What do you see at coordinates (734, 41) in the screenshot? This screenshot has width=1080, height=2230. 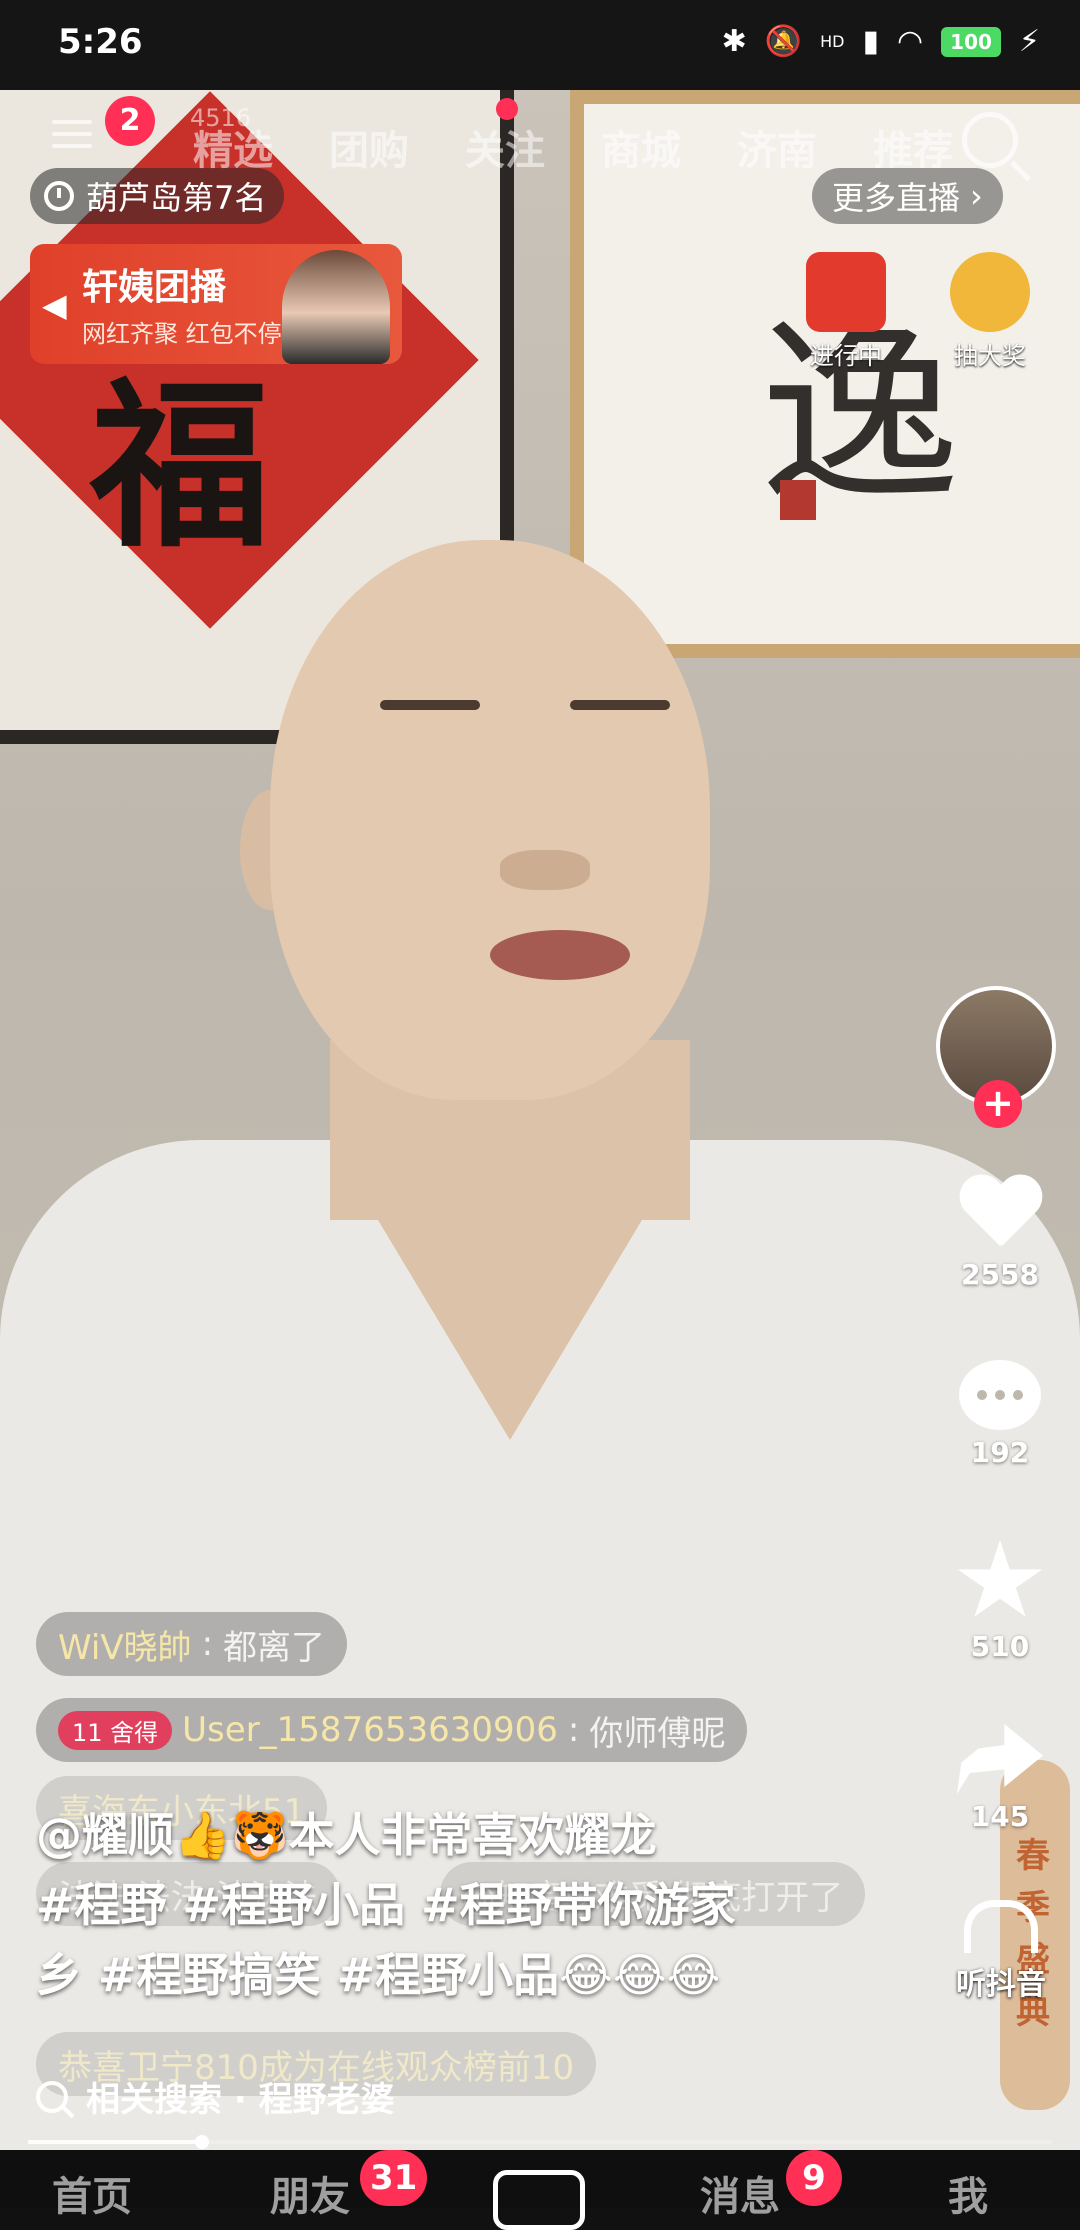 I see `bluetooth-icon: ✱` at bounding box center [734, 41].